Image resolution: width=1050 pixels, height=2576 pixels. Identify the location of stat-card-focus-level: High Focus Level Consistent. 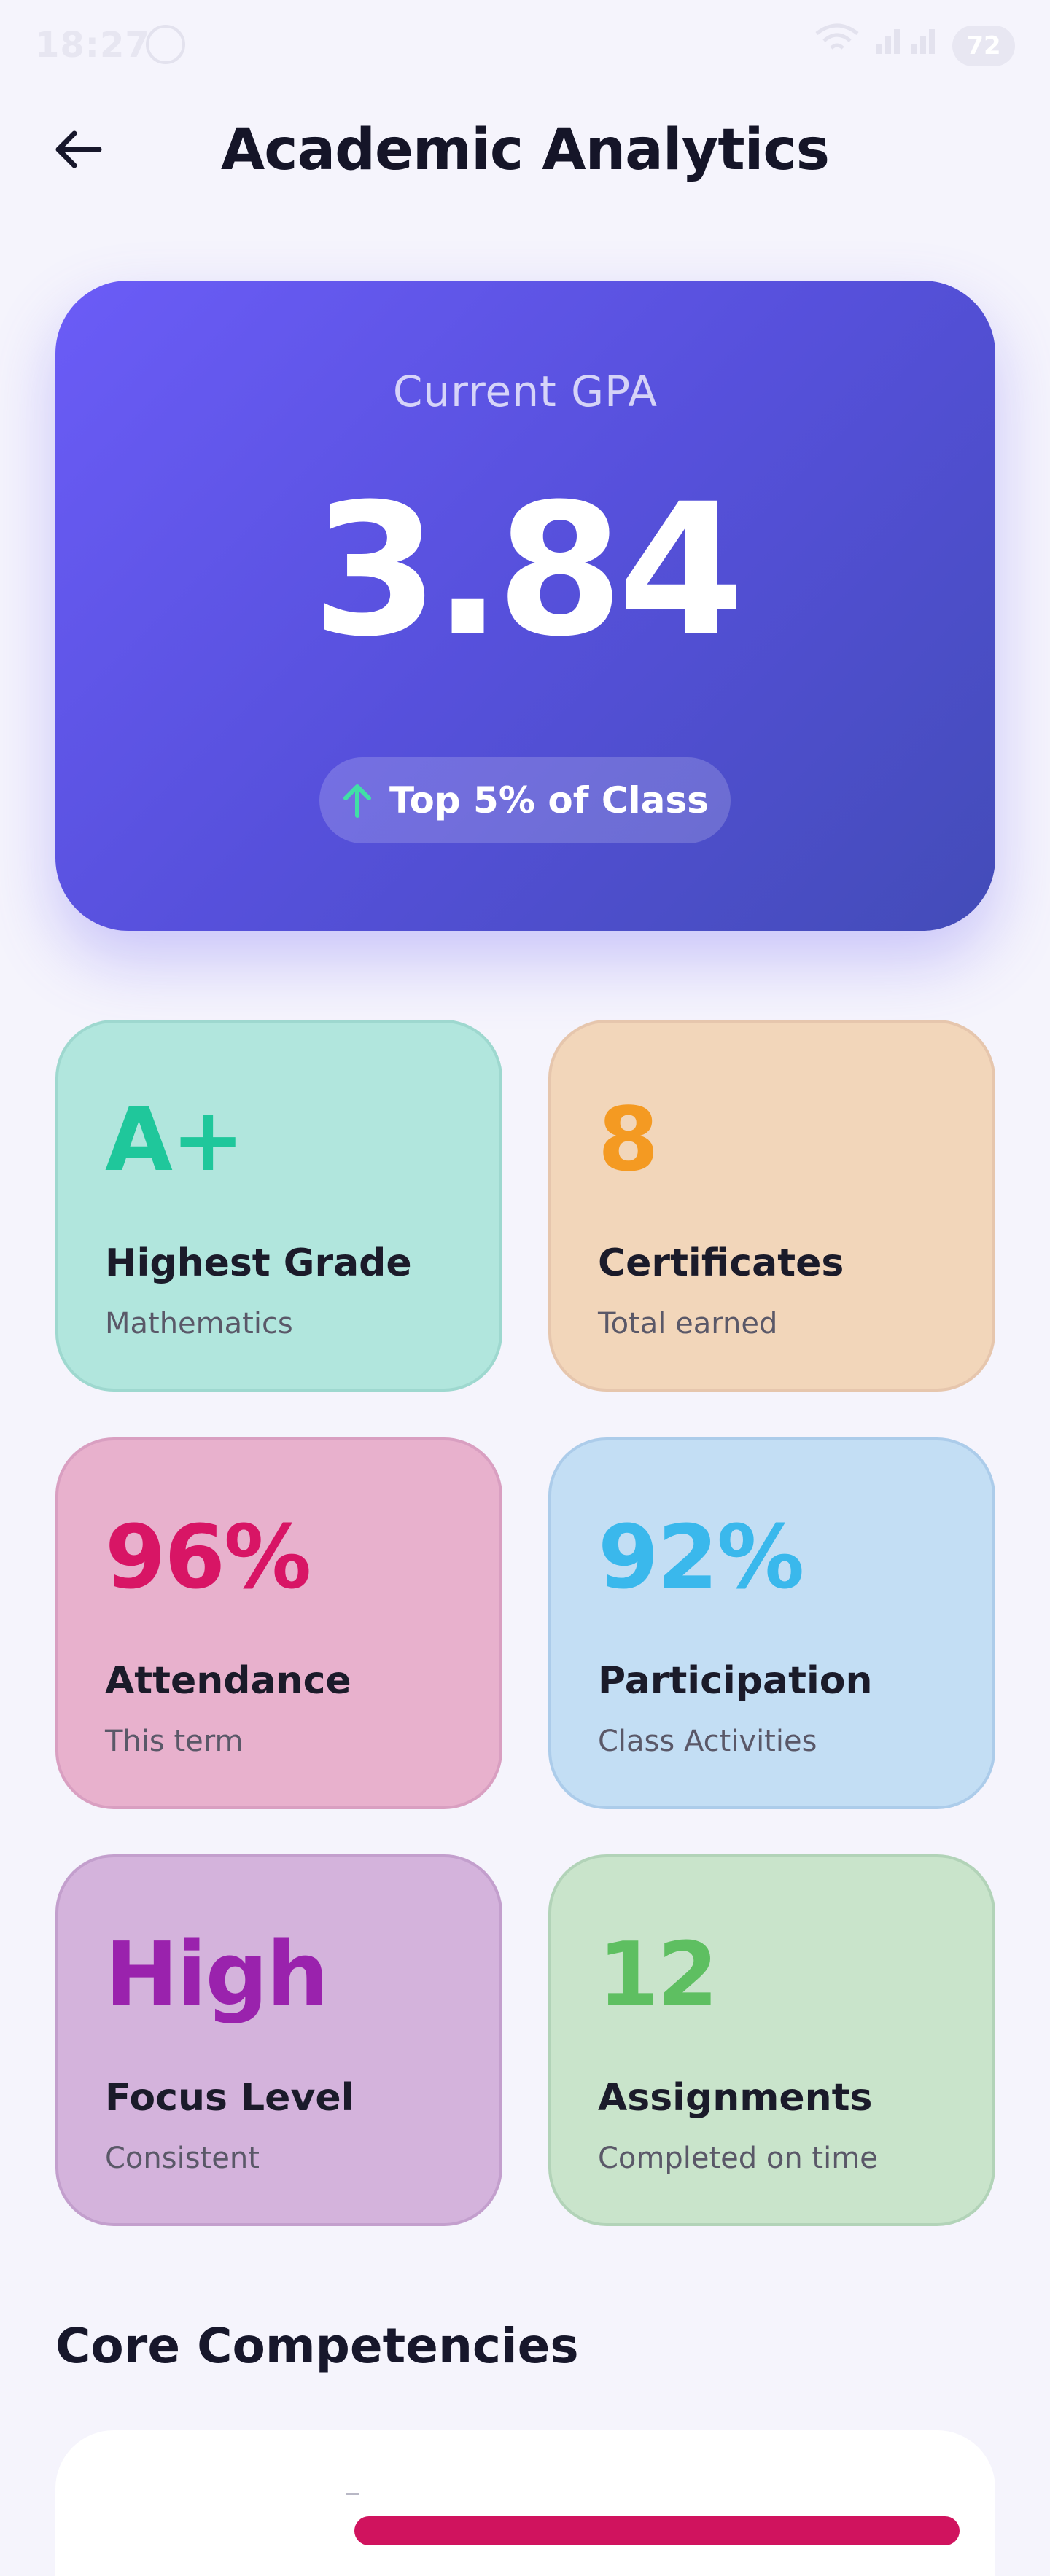
(278, 2040).